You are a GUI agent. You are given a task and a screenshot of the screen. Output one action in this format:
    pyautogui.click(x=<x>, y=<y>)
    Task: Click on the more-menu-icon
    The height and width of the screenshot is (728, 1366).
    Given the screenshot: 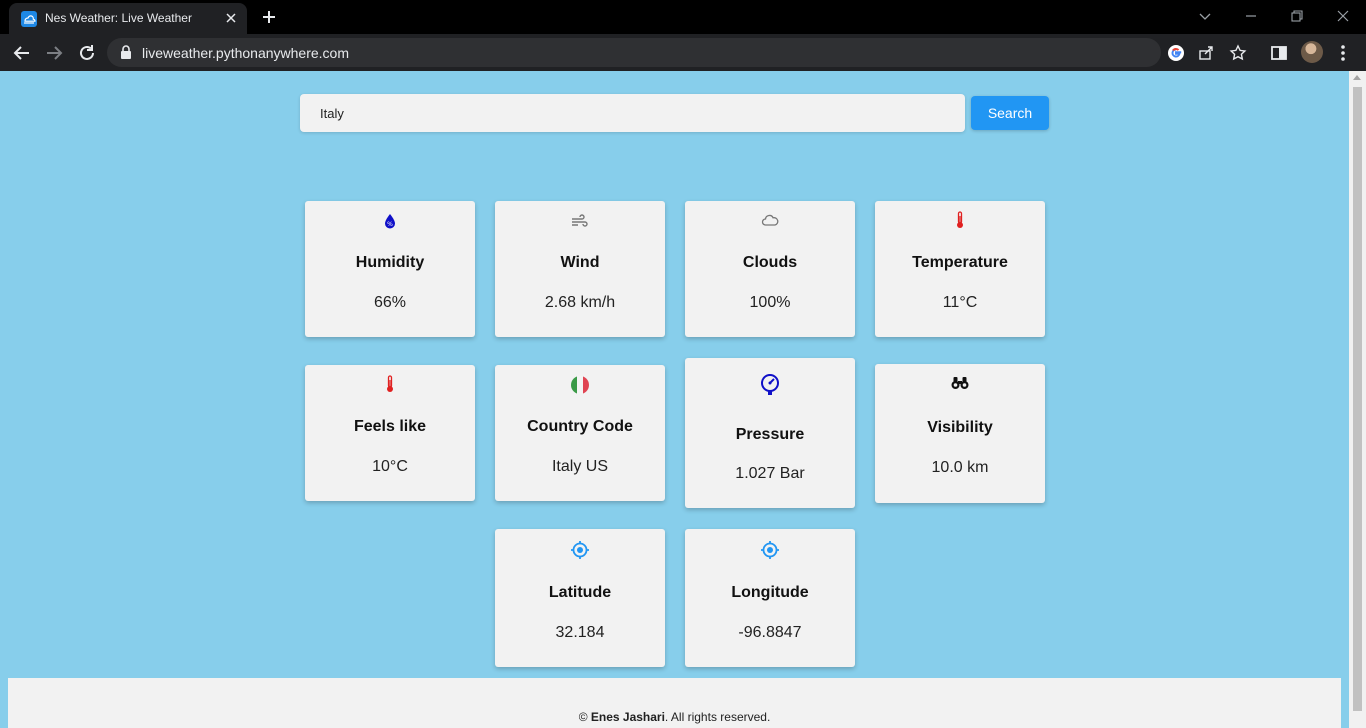 What is the action you would take?
    pyautogui.click(x=1343, y=53)
    